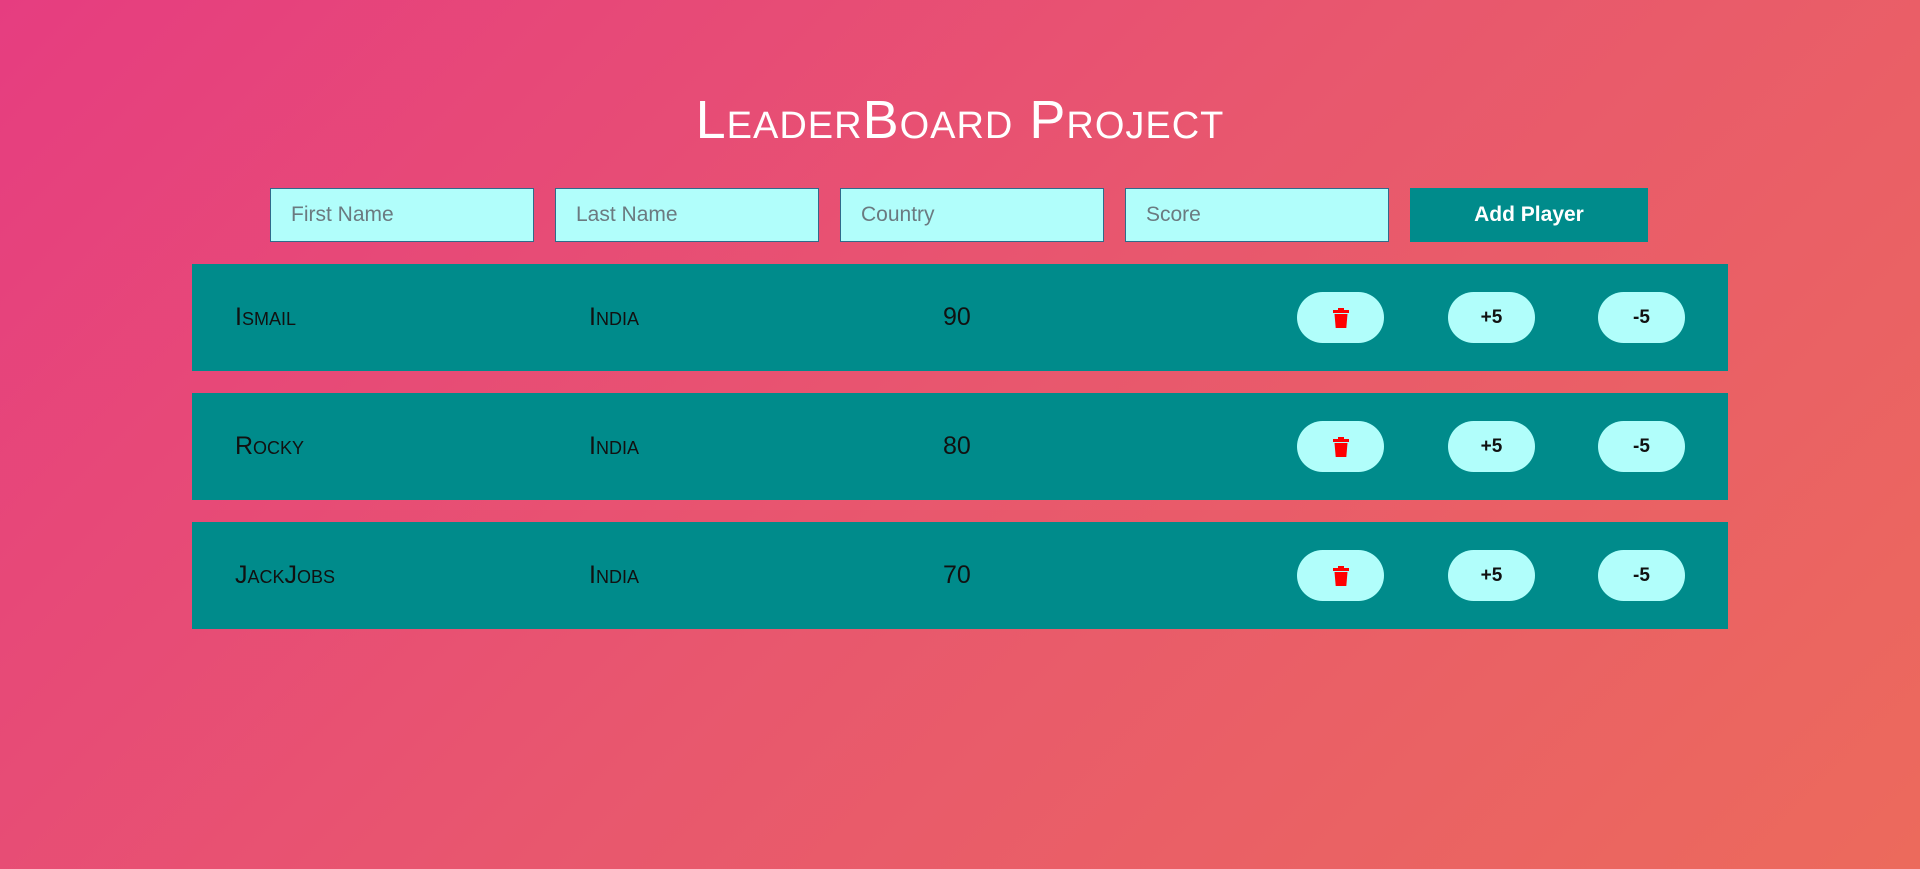 The image size is (1920, 869). I want to click on player-score: 70, so click(957, 575).